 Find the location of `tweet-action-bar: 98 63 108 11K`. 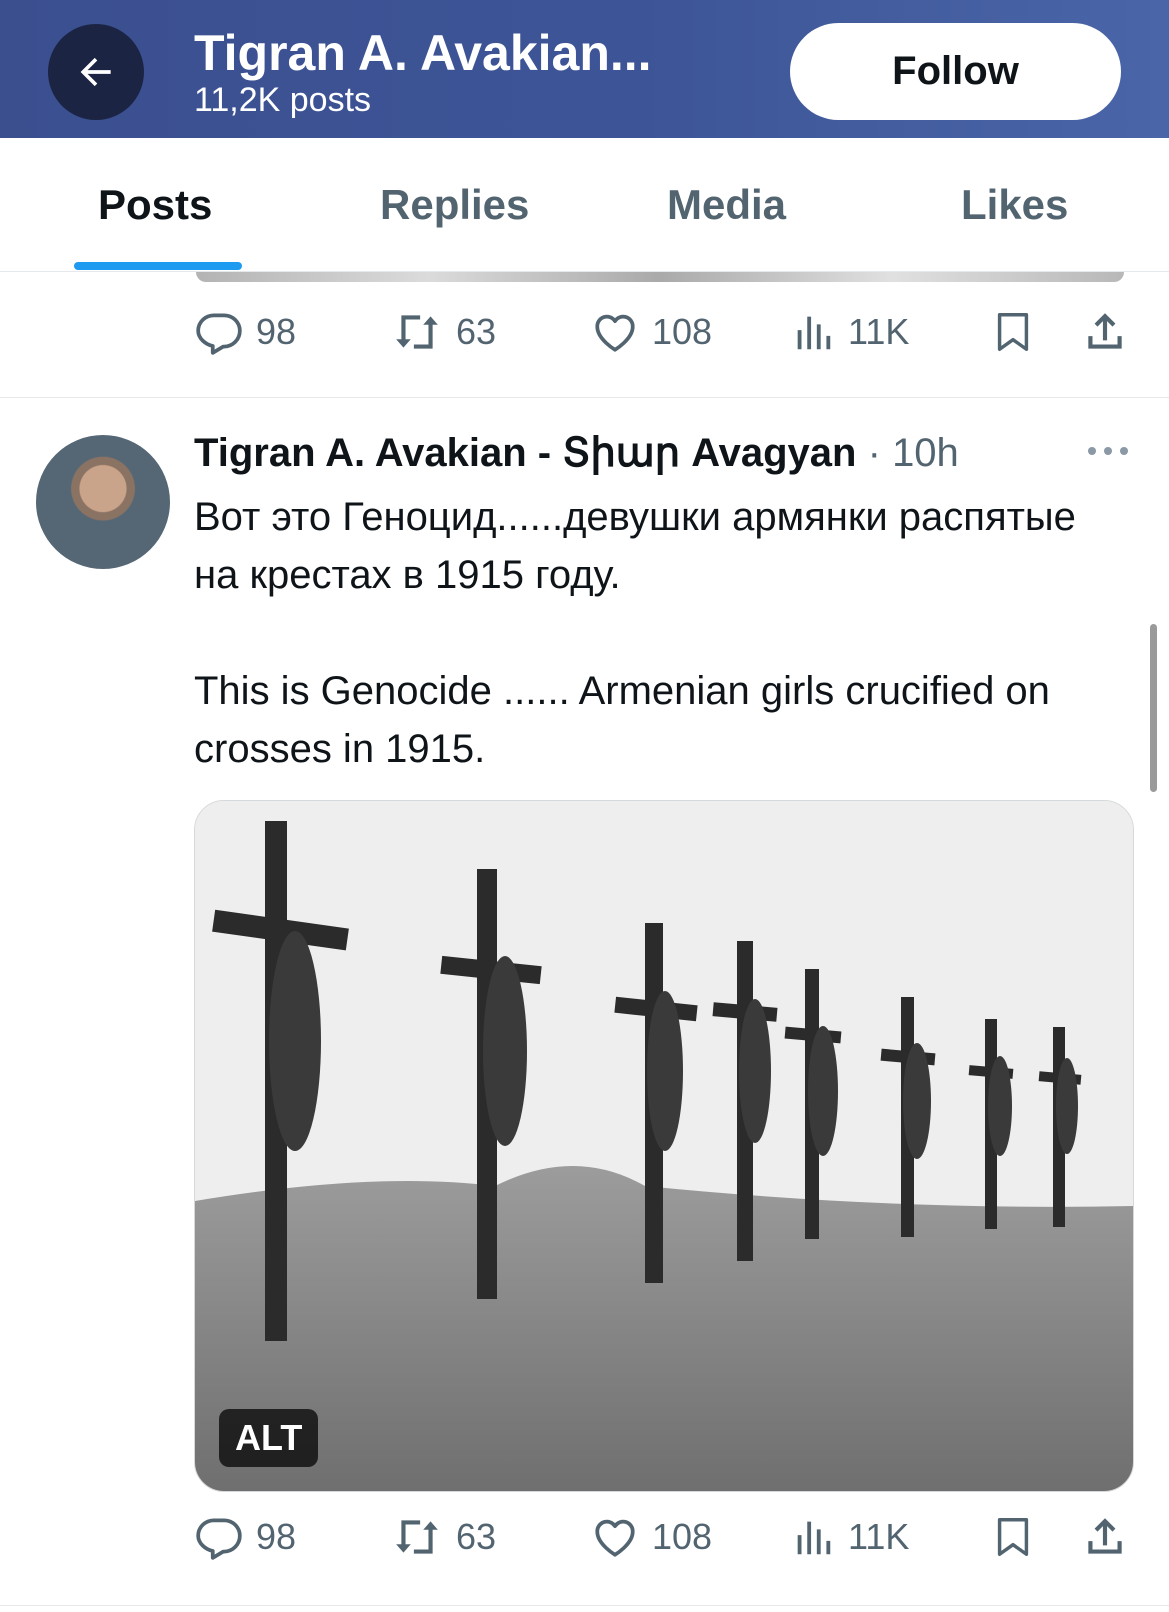

tweet-action-bar: 98 63 108 11K is located at coordinates (584, 1537).